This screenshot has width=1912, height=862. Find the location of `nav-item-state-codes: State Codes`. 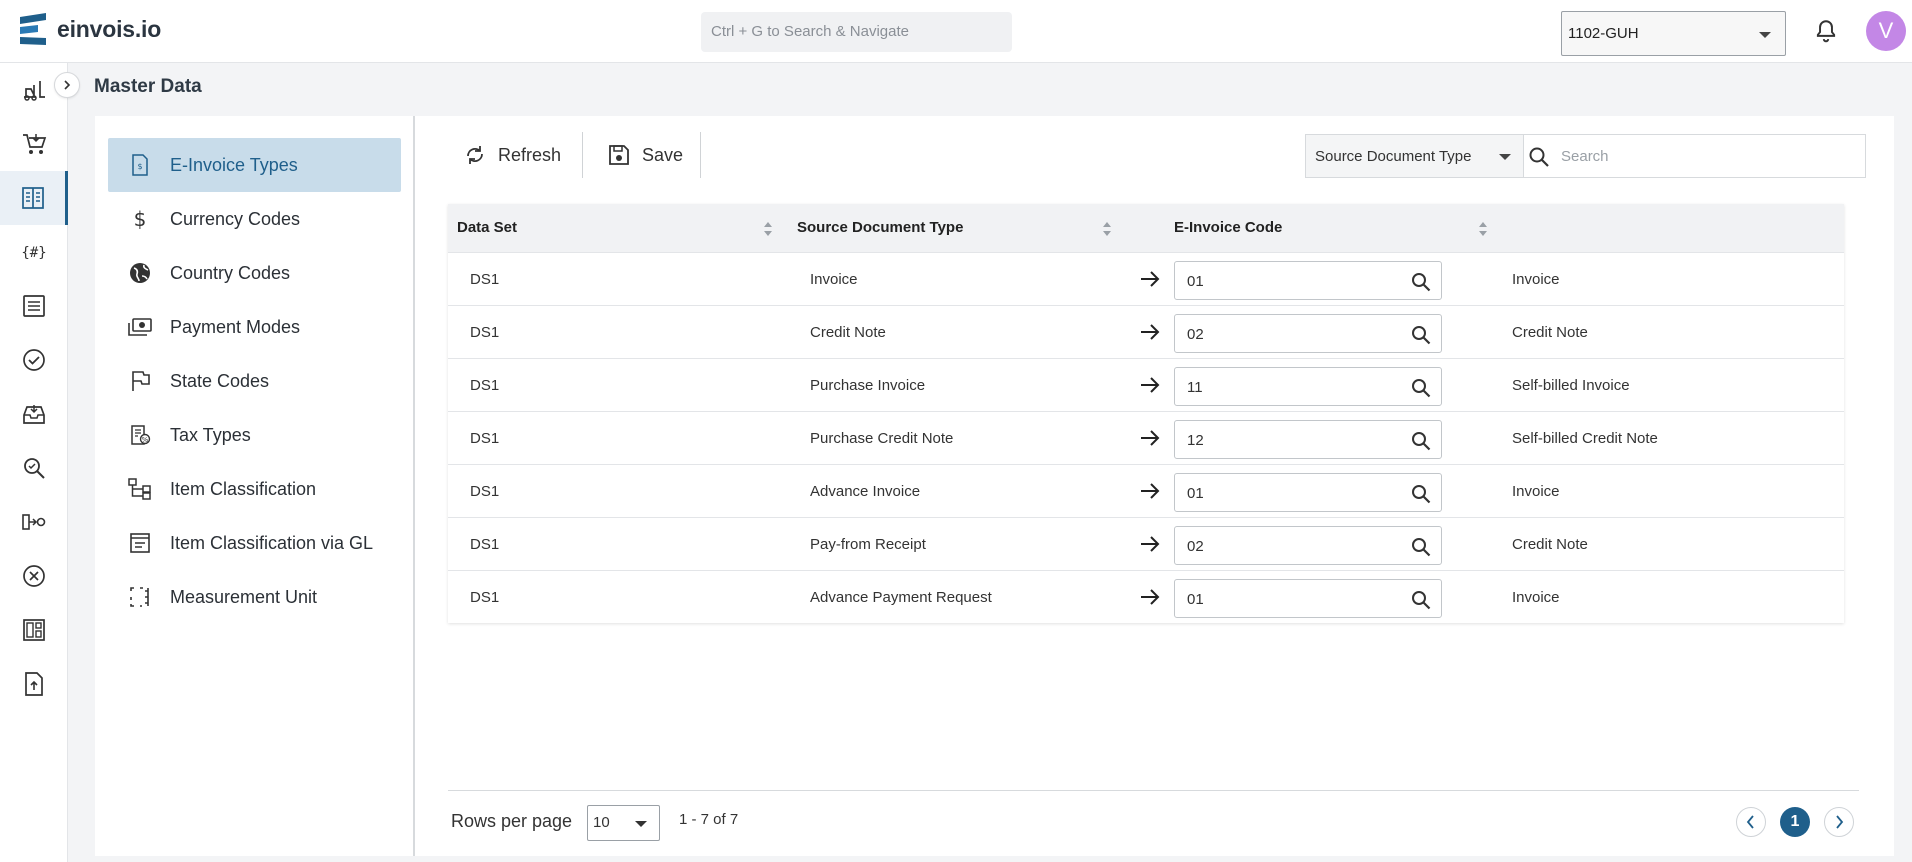

nav-item-state-codes: State Codes is located at coordinates (254, 381).